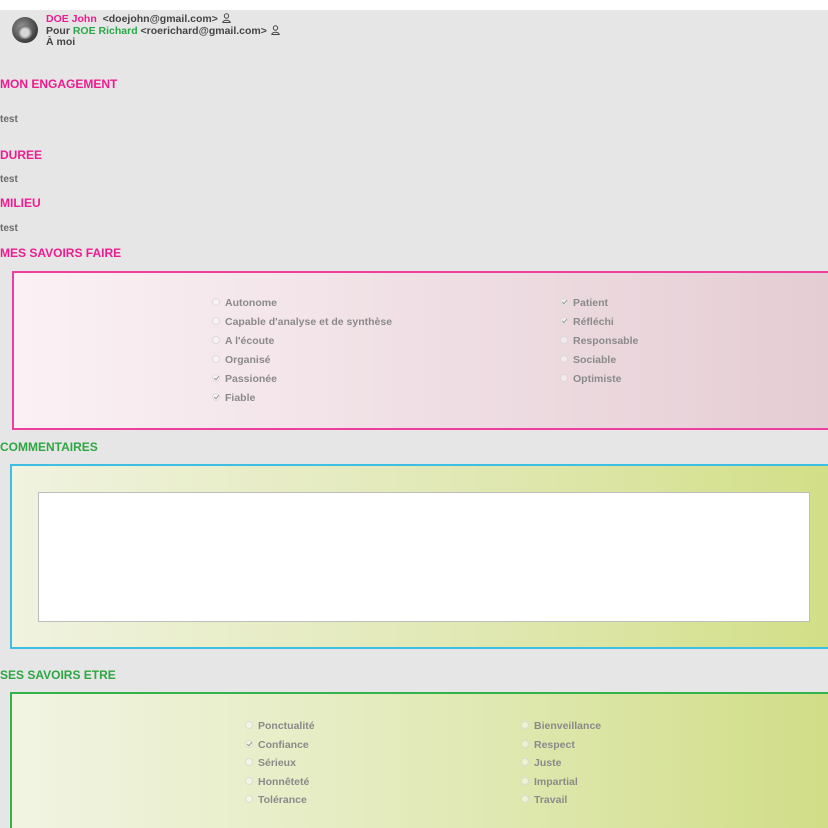 The image size is (828, 828). I want to click on savoirs-faire-option: Autonome, so click(244, 303).